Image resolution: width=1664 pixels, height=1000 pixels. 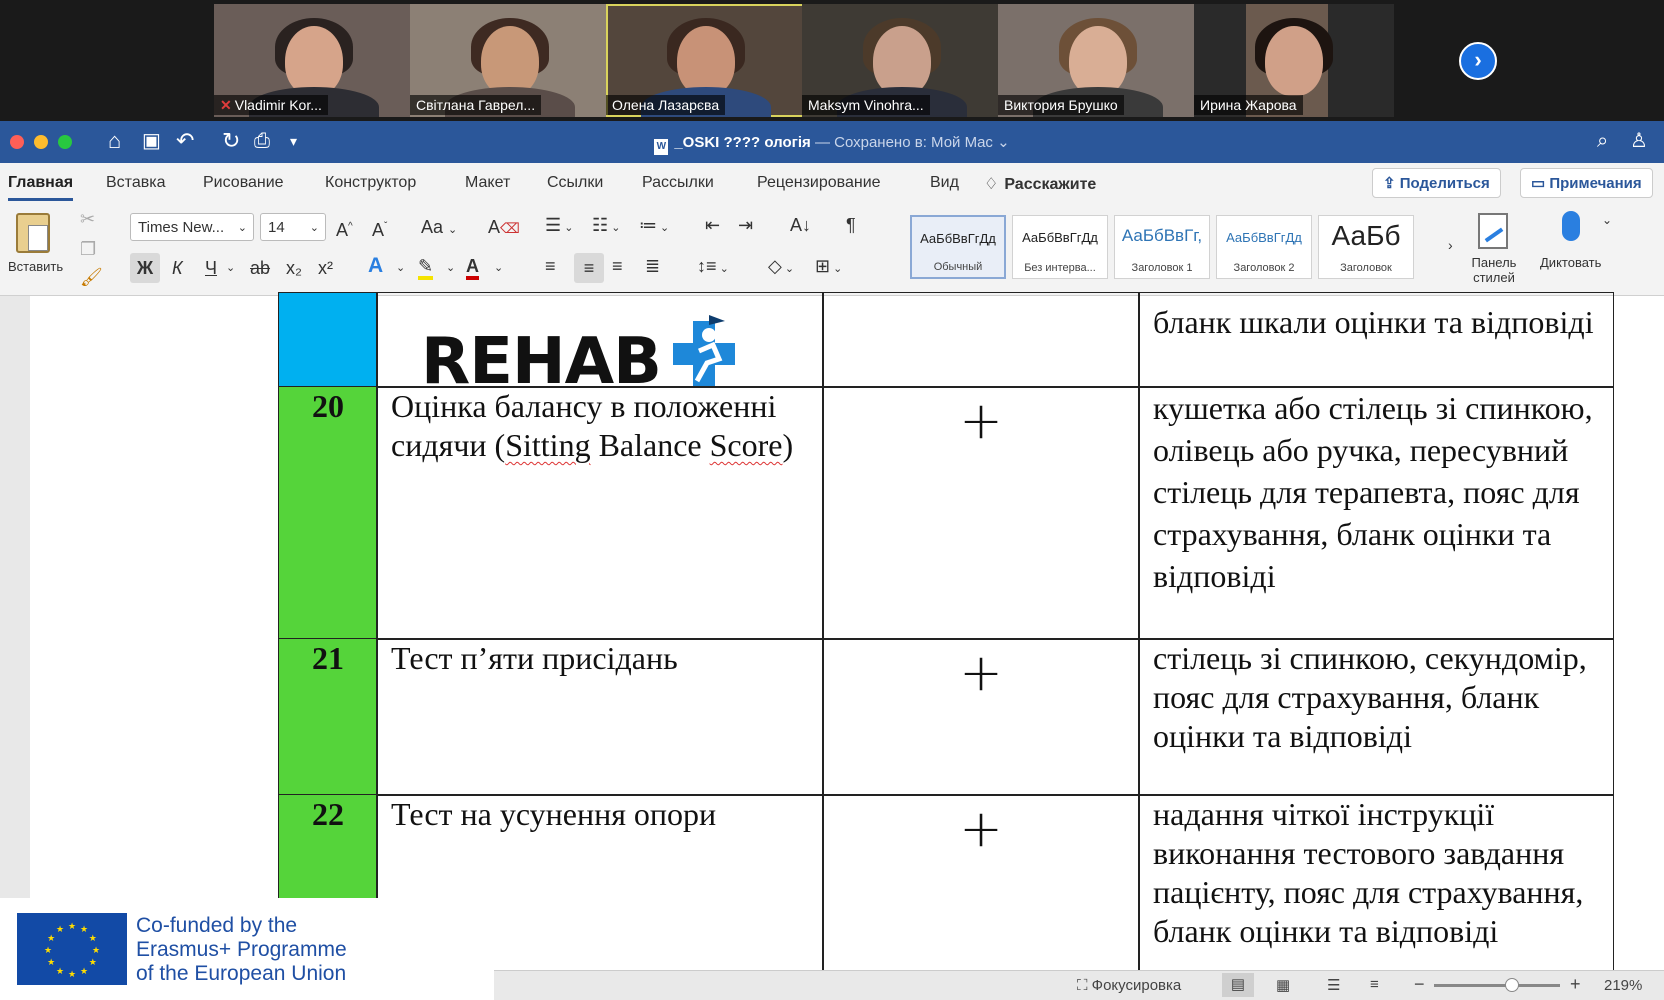 I want to click on align-right-icon: ≡, so click(x=617, y=266).